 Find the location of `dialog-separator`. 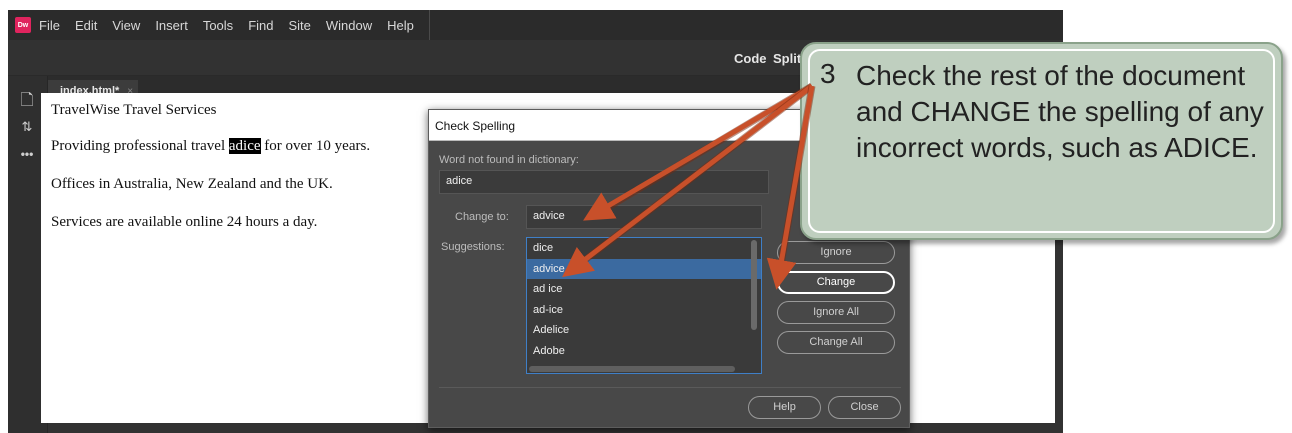

dialog-separator is located at coordinates (670, 387).